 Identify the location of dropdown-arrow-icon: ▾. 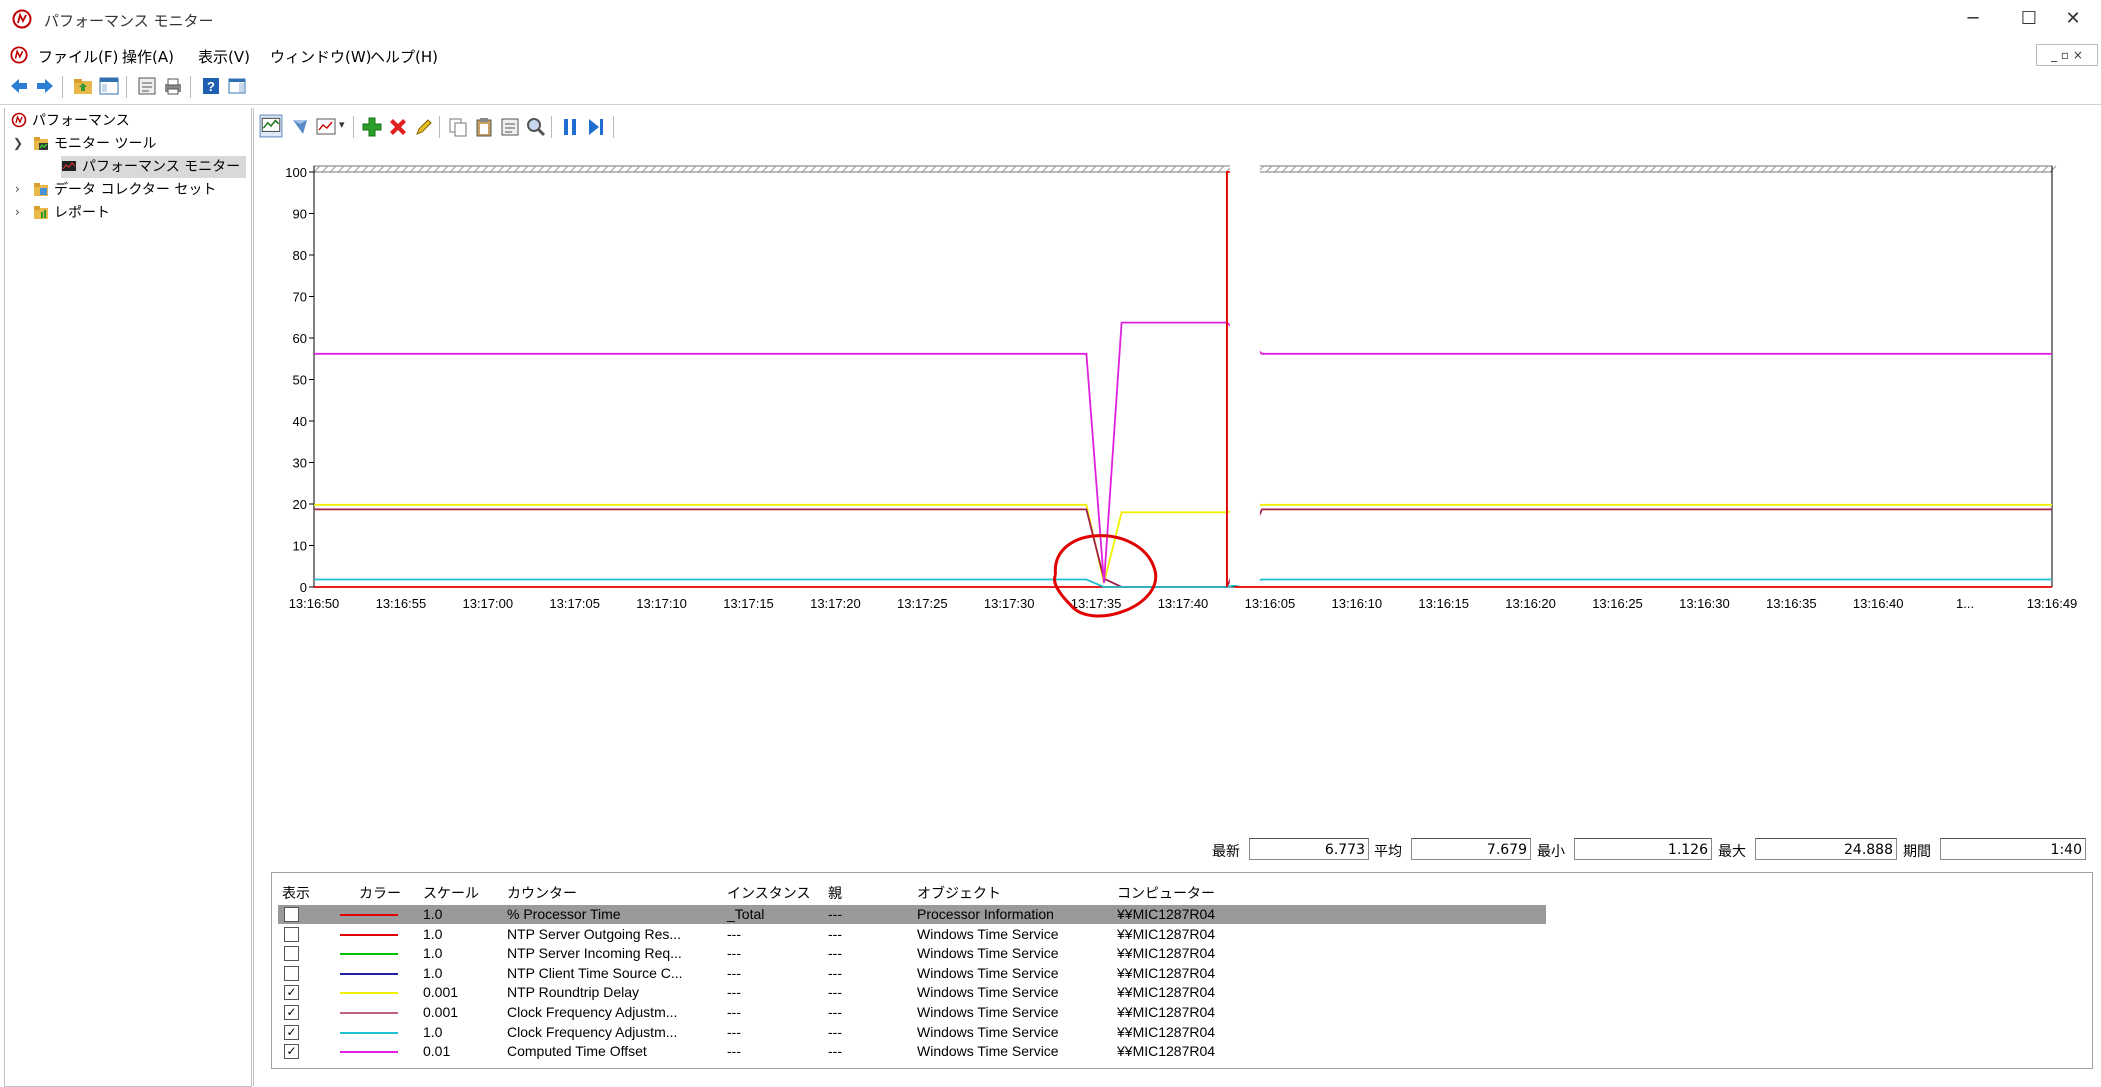
(342, 124).